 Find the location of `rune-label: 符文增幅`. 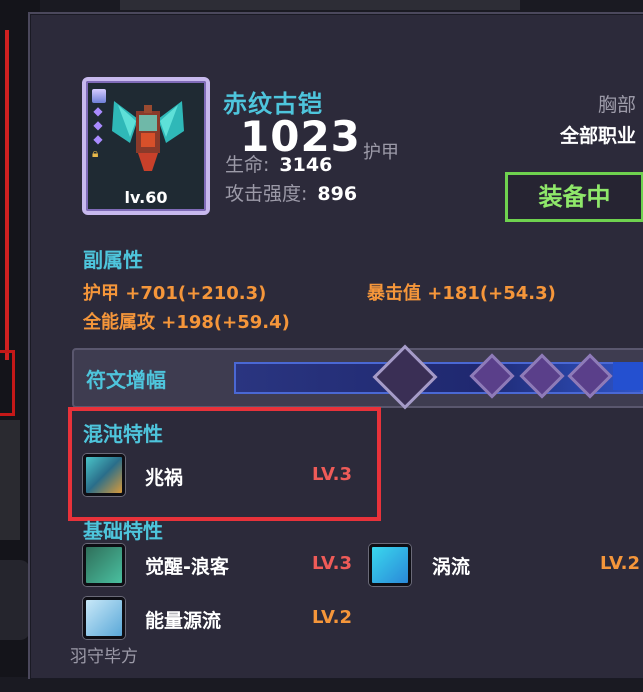

rune-label: 符文增幅 is located at coordinates (126, 380).